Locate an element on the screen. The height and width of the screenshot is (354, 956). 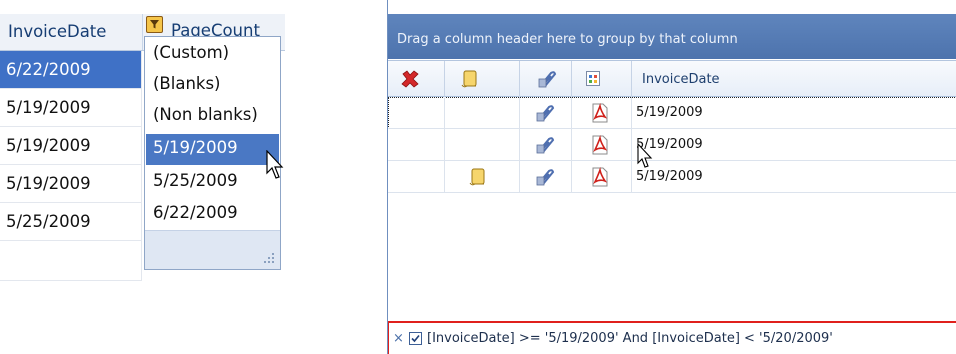
filter-option: (Custom) is located at coordinates (212, 54).